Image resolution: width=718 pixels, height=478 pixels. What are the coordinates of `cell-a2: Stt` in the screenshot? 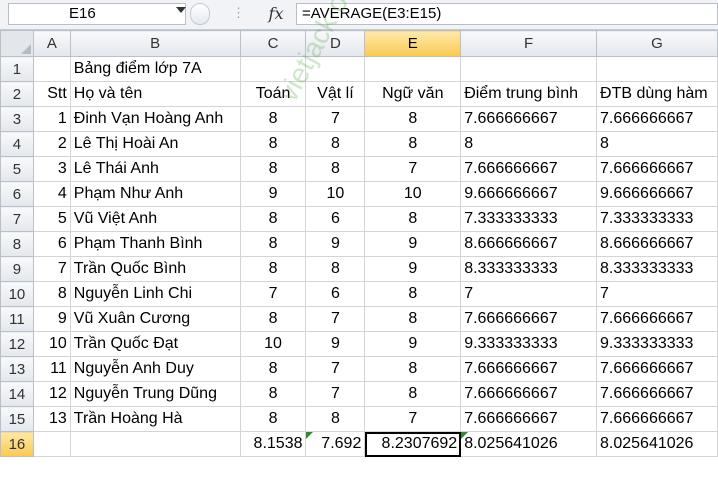 It's located at (51, 94).